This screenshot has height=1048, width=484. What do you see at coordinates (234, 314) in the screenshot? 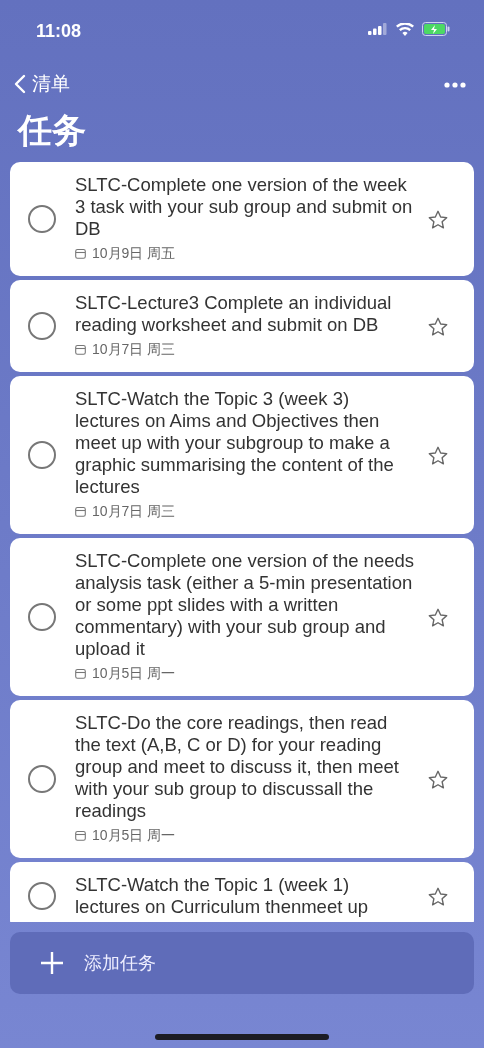
I see `task-title: SLTC-Lecture3 Complete an individual reading worksheet and submit on DB` at bounding box center [234, 314].